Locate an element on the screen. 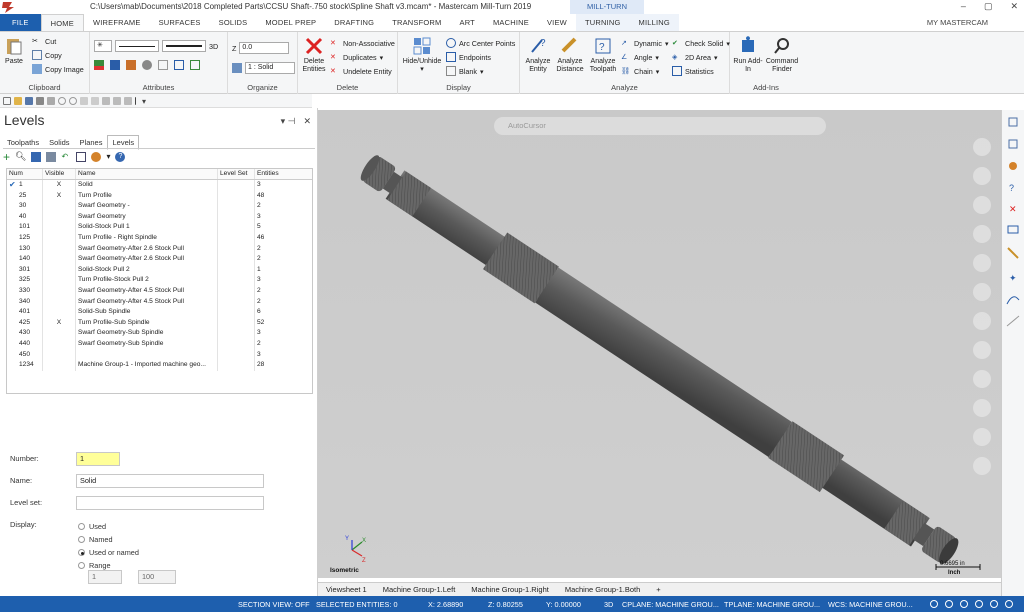 The image size is (1024, 612). material-icon is located at coordinates (147, 65).